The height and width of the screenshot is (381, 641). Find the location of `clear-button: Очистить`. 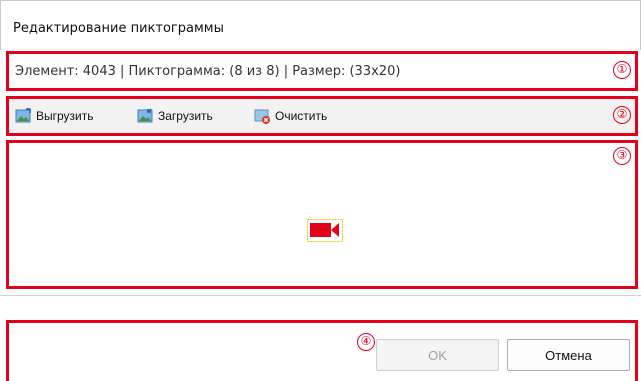

clear-button: Очистить is located at coordinates (290, 116).